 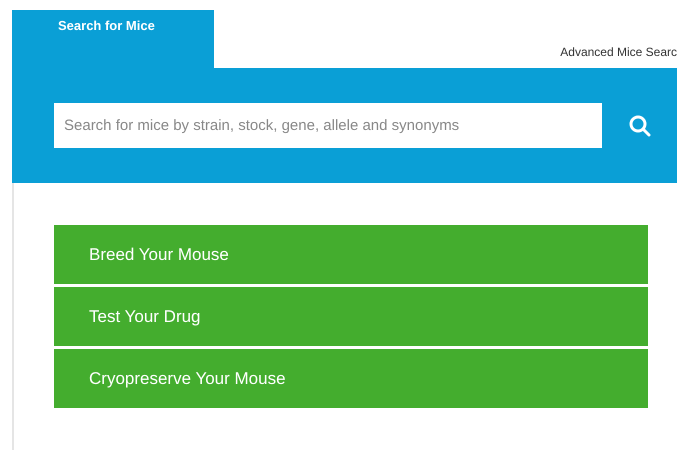 I want to click on search-field: Search for mice by strain, stock, gene, allele and synonyms, so click(x=328, y=125).